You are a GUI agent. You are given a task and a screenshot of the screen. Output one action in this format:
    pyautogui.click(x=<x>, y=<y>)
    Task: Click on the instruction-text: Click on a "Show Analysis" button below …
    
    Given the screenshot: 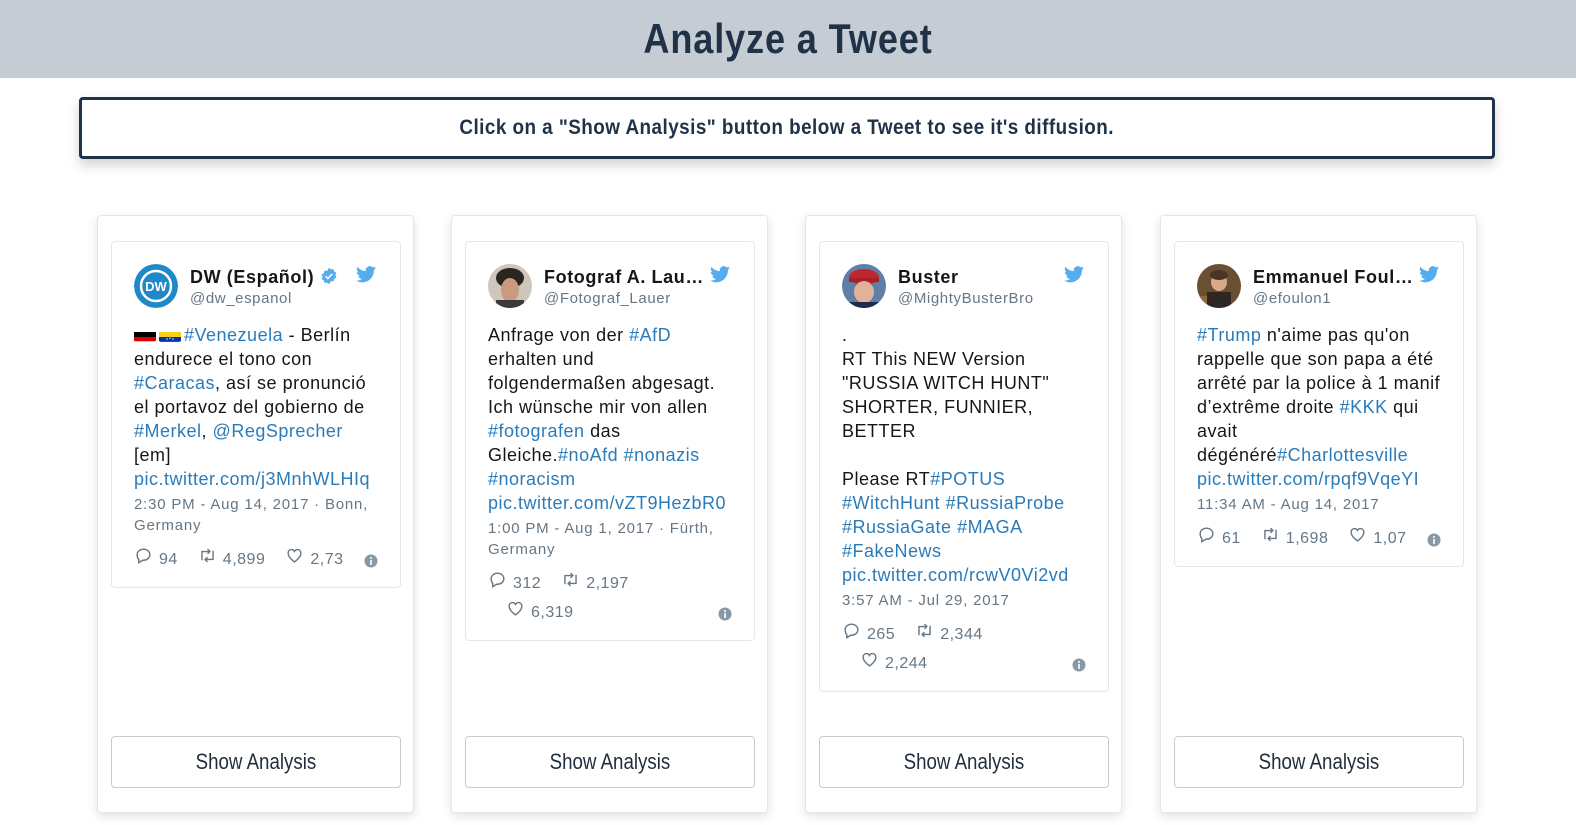 What is the action you would take?
    pyautogui.click(x=787, y=127)
    